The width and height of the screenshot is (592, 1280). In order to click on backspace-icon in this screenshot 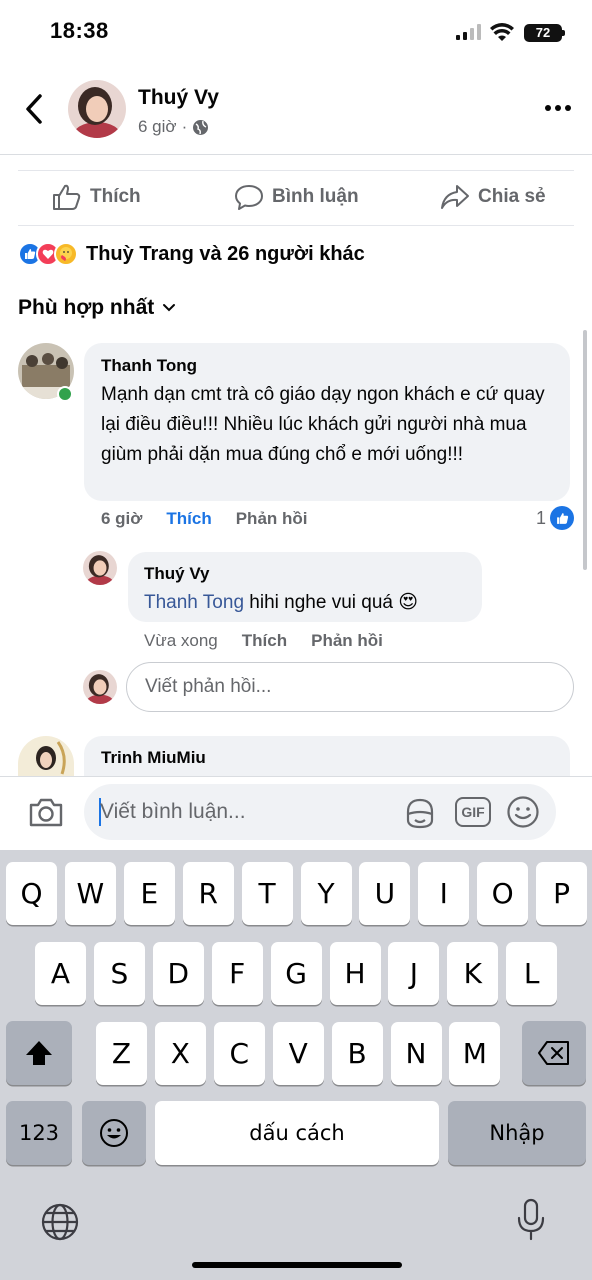, I will do `click(553, 1053)`.